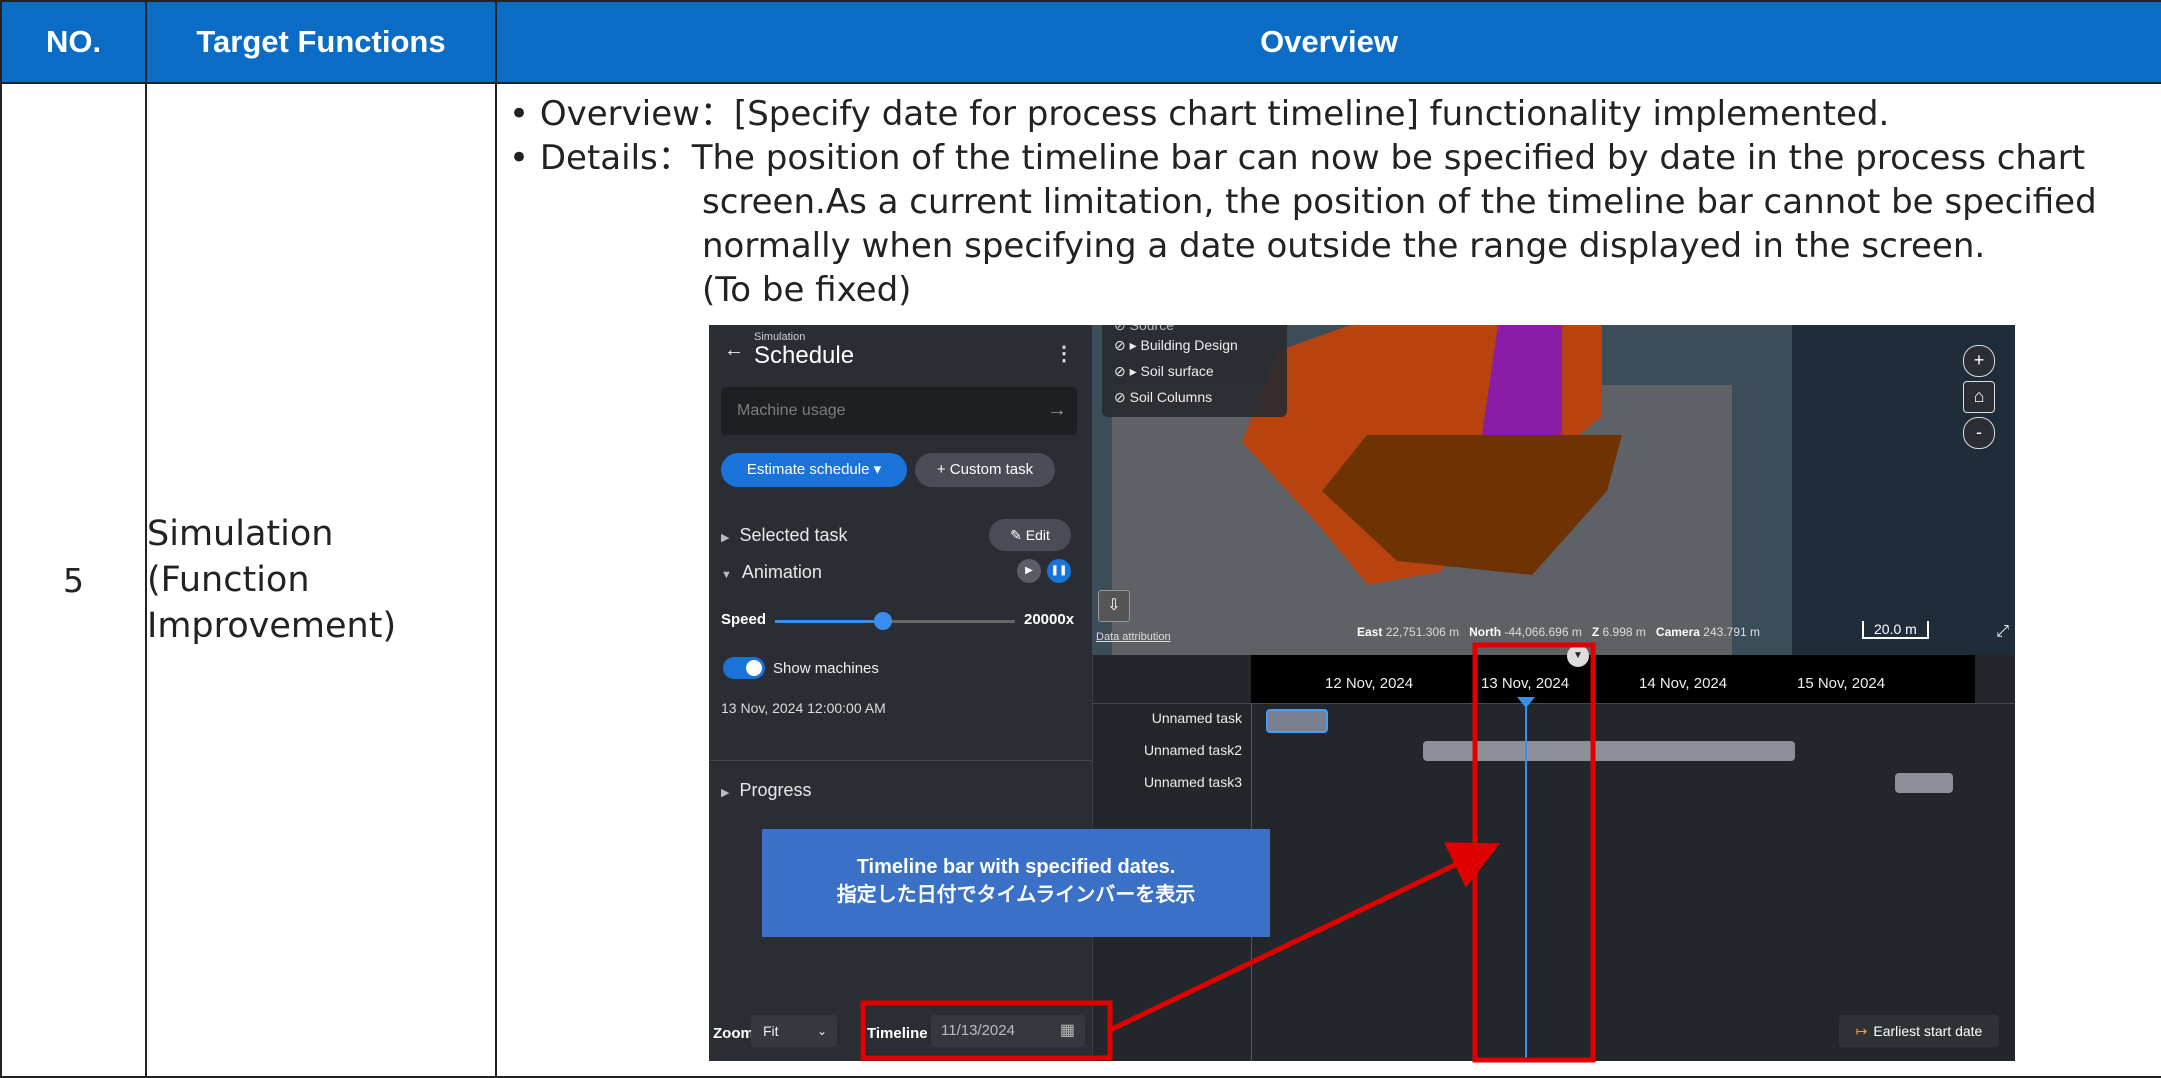 Image resolution: width=2161 pixels, height=1078 pixels. Describe the element at coordinates (985, 470) in the screenshot. I see `custom-task-button: + Custom task` at that location.